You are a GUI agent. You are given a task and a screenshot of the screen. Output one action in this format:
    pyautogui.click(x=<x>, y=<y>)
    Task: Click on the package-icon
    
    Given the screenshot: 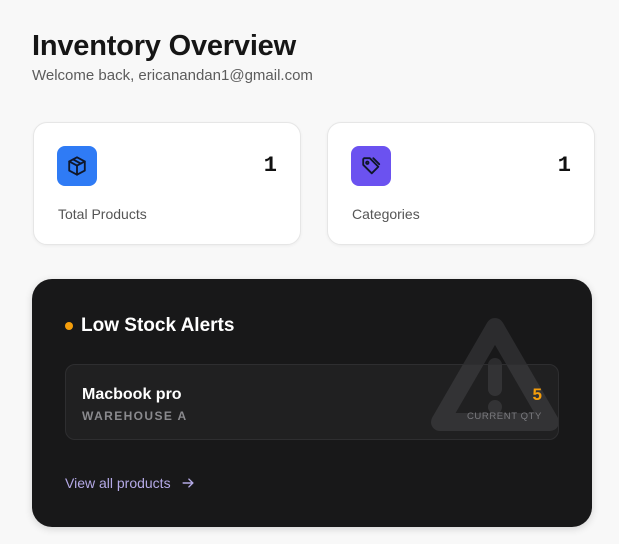 What is the action you would take?
    pyautogui.click(x=77, y=166)
    